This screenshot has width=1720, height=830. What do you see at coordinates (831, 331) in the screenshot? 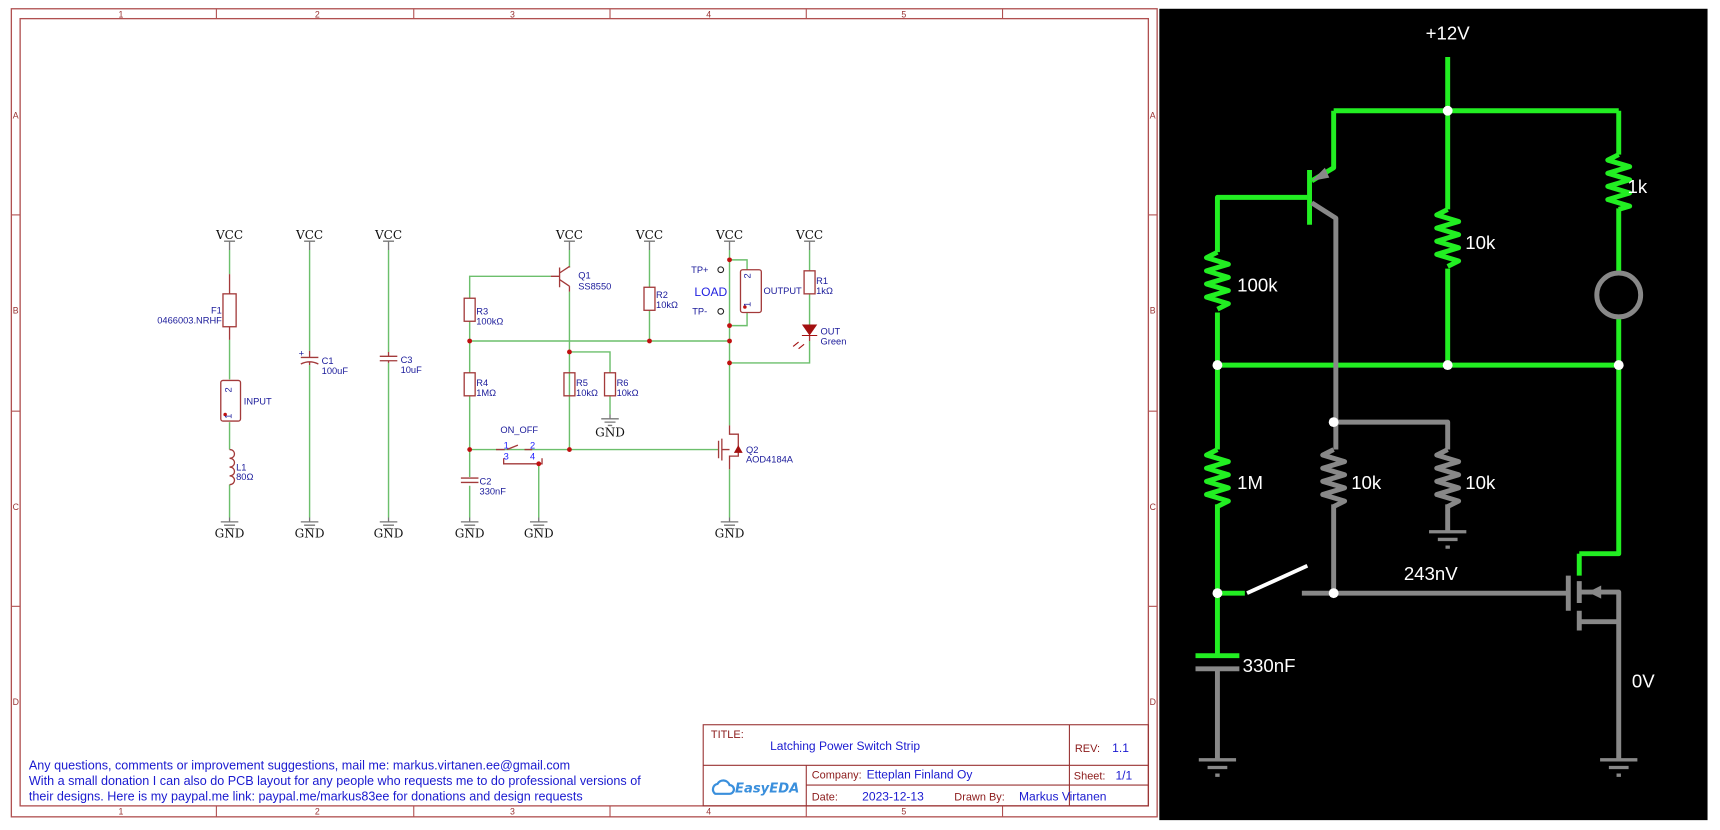
I see `schematic-LED-ref-text: OUT` at bounding box center [831, 331].